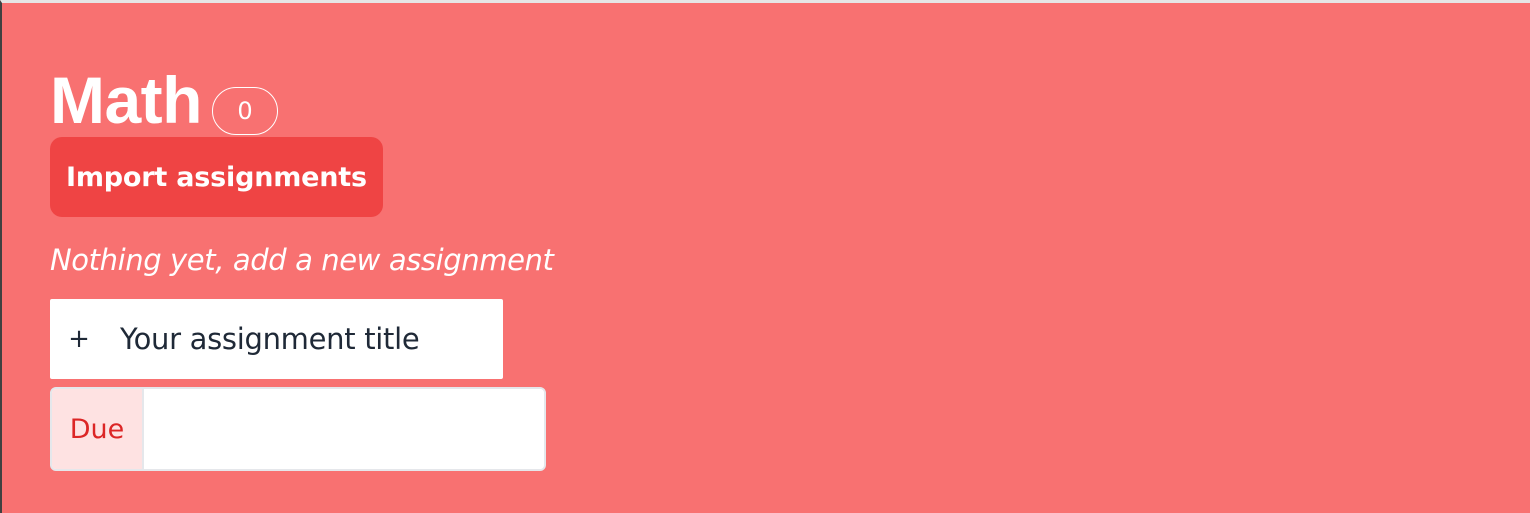 This screenshot has height=513, width=1530. Describe the element at coordinates (126, 100) in the screenshot. I see `subject-title: Math` at that location.